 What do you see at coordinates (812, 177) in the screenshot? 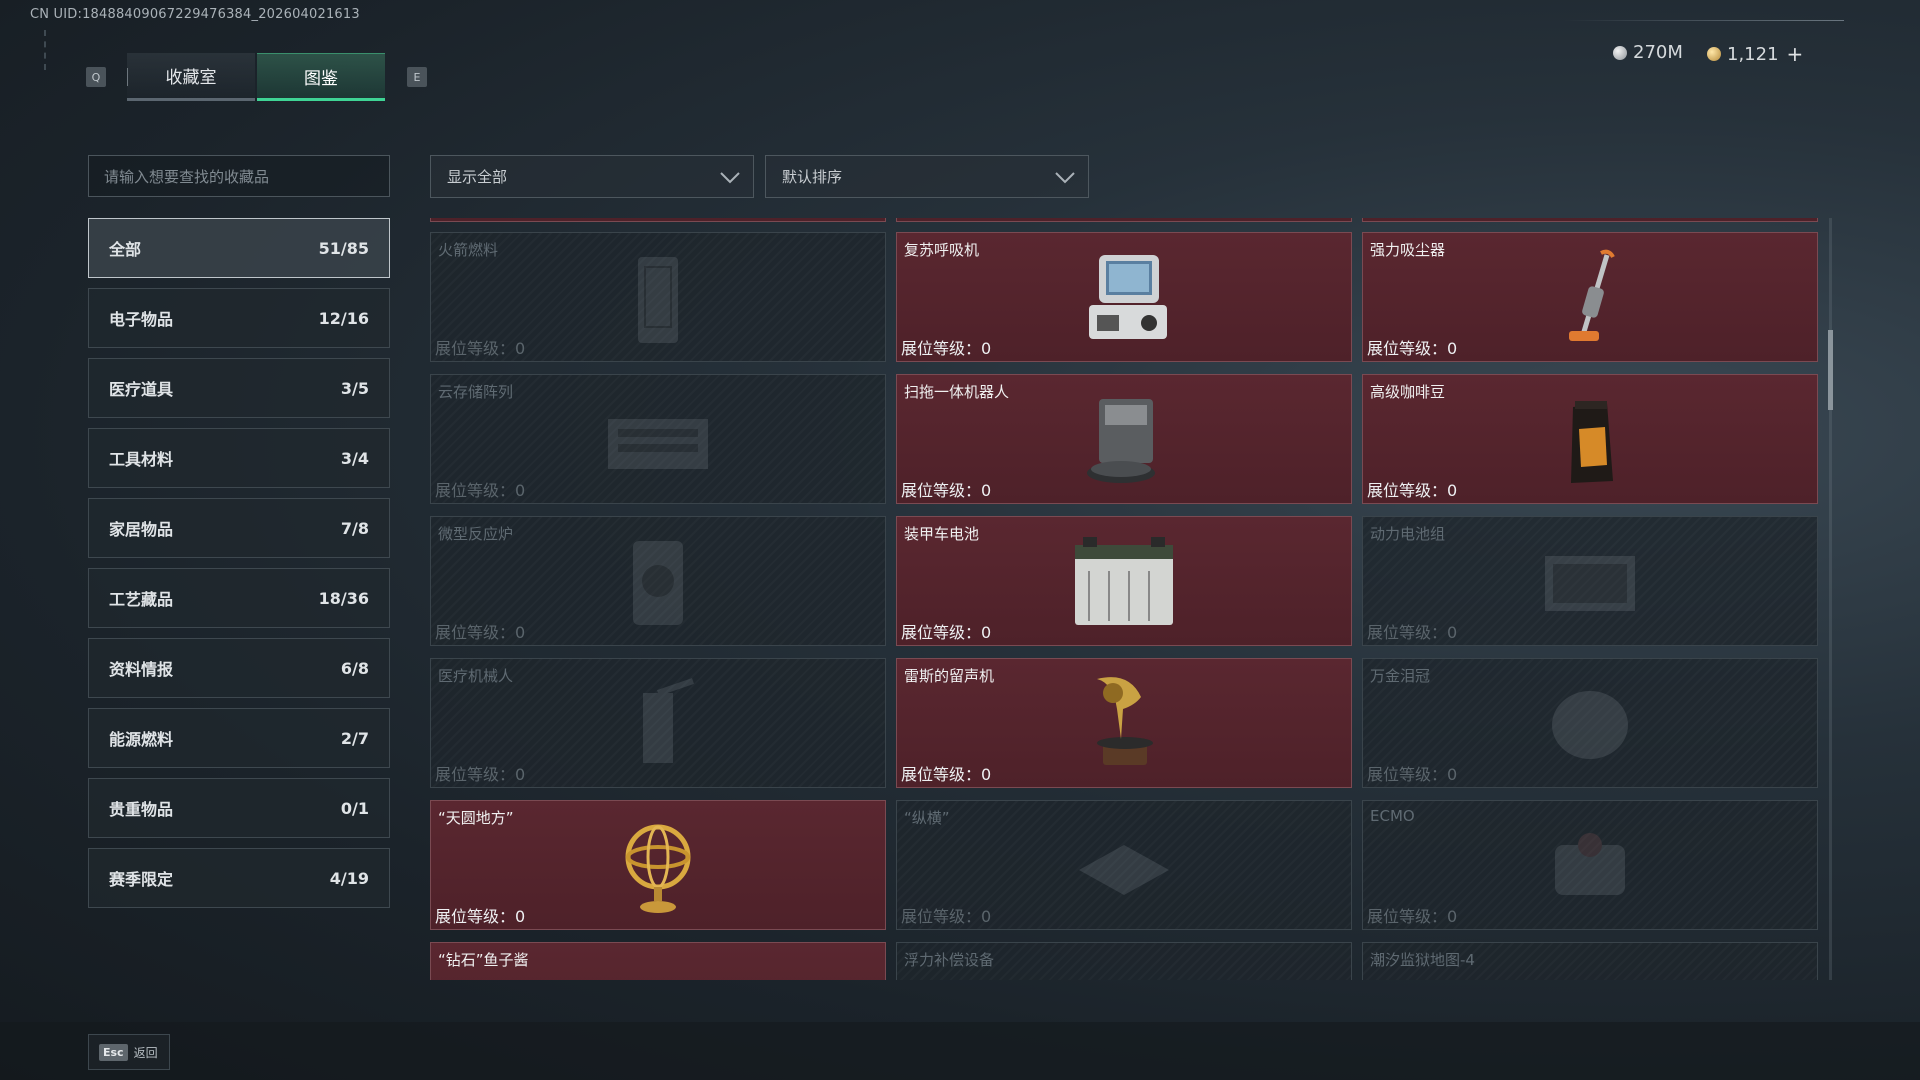
I see `sort-value: 默认排序` at bounding box center [812, 177].